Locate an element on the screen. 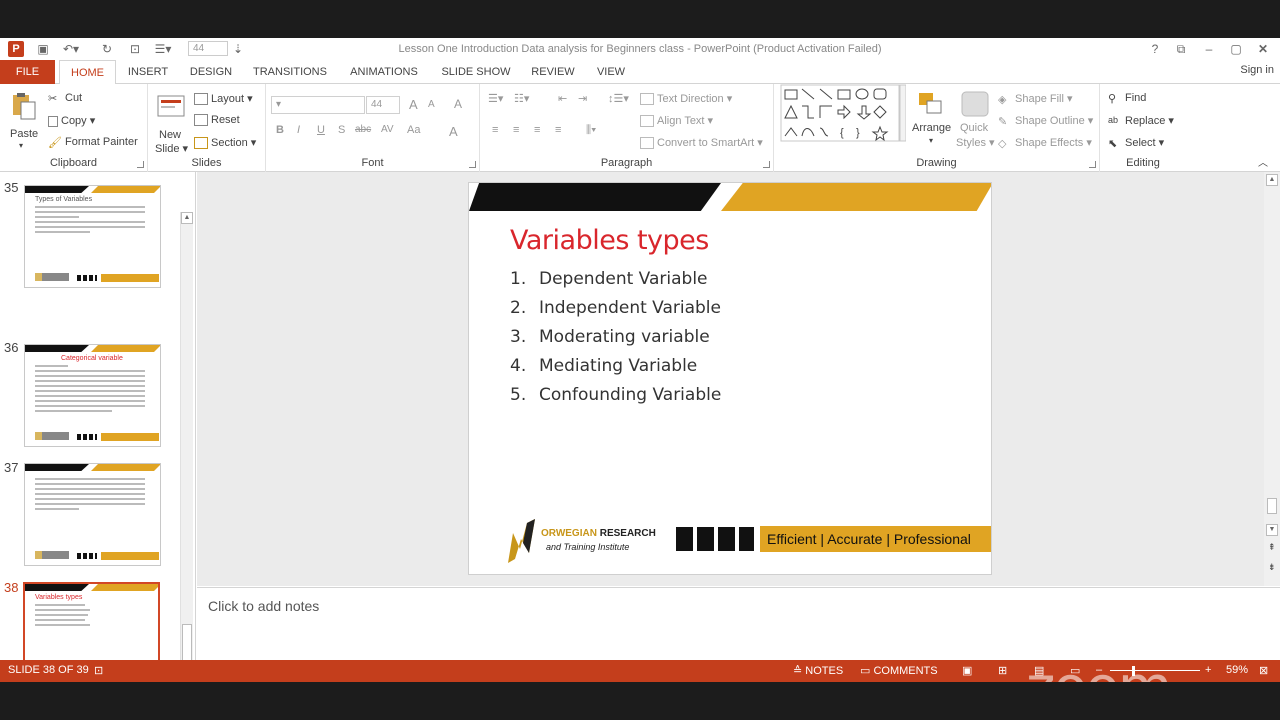  strikethrough-button: abc is located at coordinates (363, 129).